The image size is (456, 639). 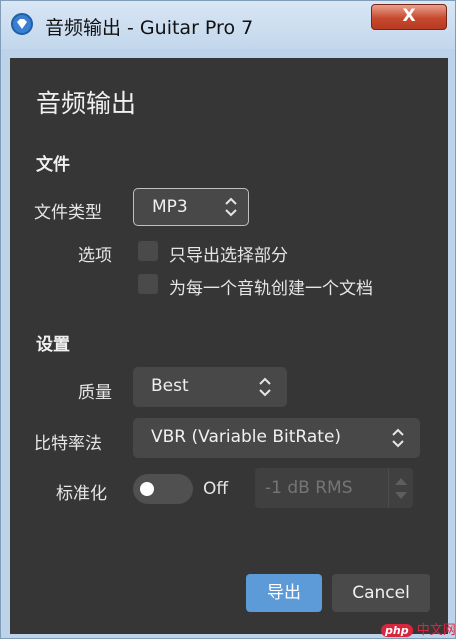 What do you see at coordinates (210, 387) in the screenshot?
I see `quality-select: Best` at bounding box center [210, 387].